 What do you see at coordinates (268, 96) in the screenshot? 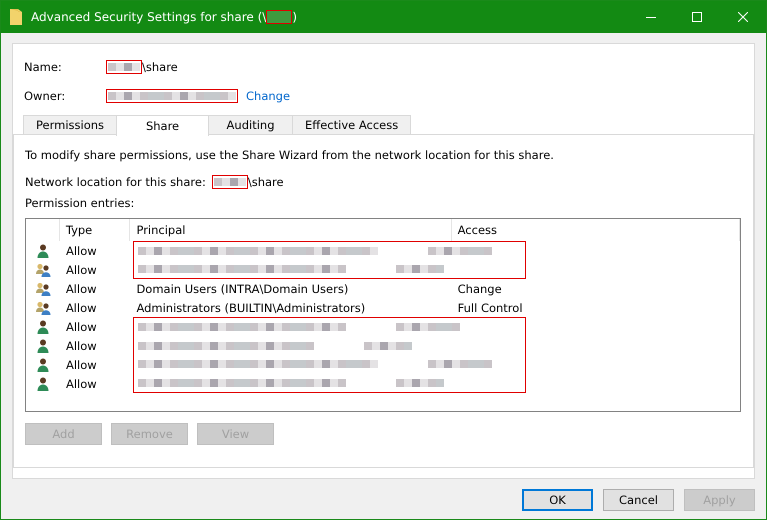
I see `change-link: Change` at bounding box center [268, 96].